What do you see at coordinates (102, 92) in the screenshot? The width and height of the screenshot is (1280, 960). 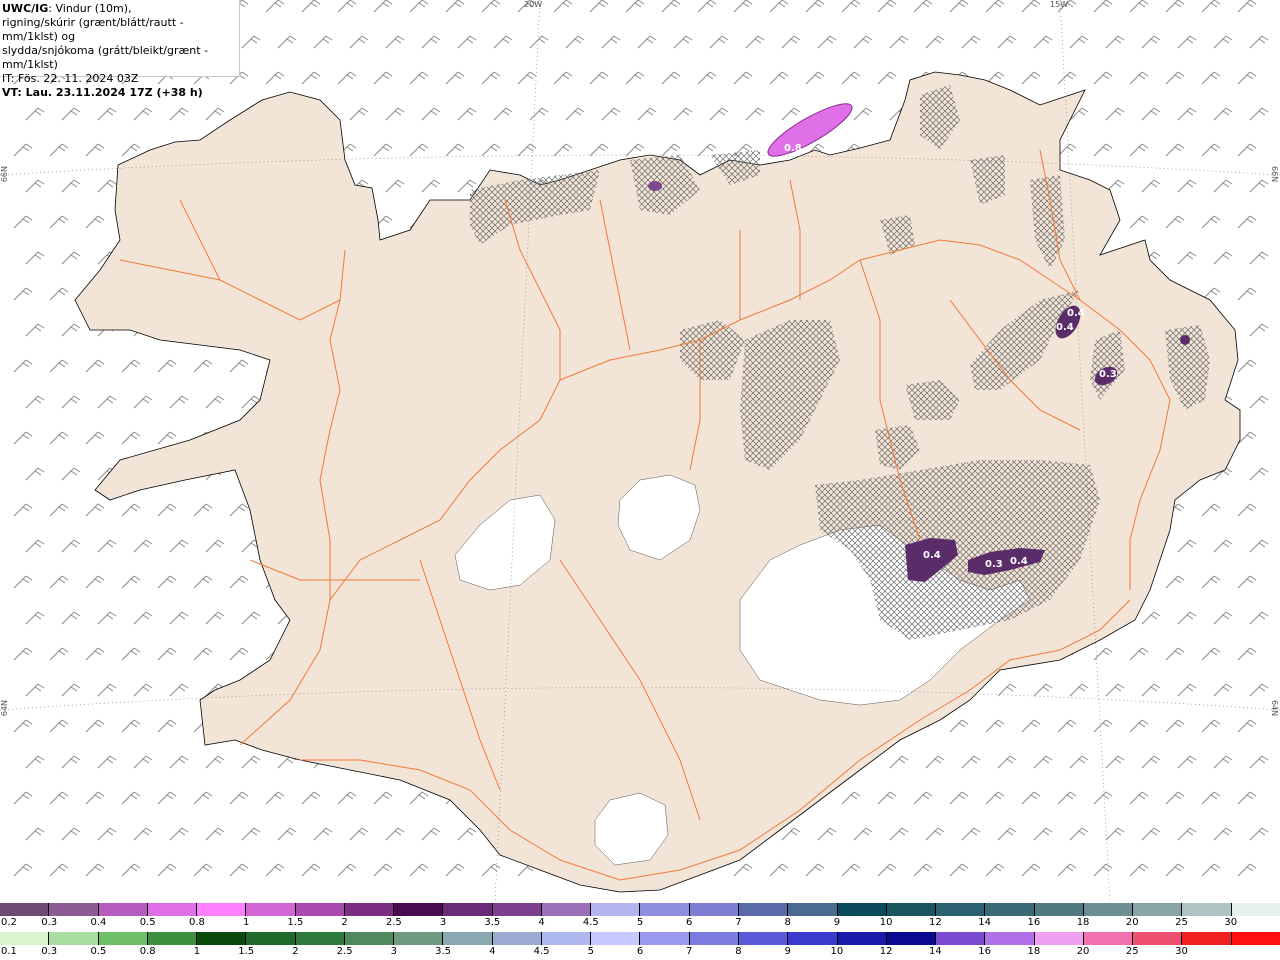 I see `valid-time: VT: Lau. 23.11.2024 17Z (+38 h)` at bounding box center [102, 92].